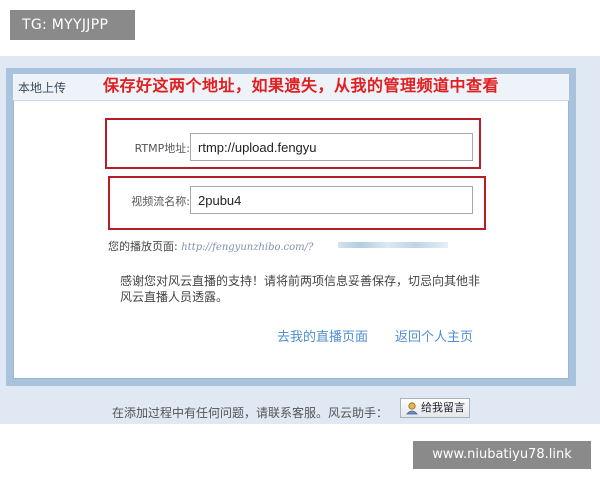 This screenshot has height=480, width=600. What do you see at coordinates (412, 408) in the screenshot?
I see `chat-avatar-icon` at bounding box center [412, 408].